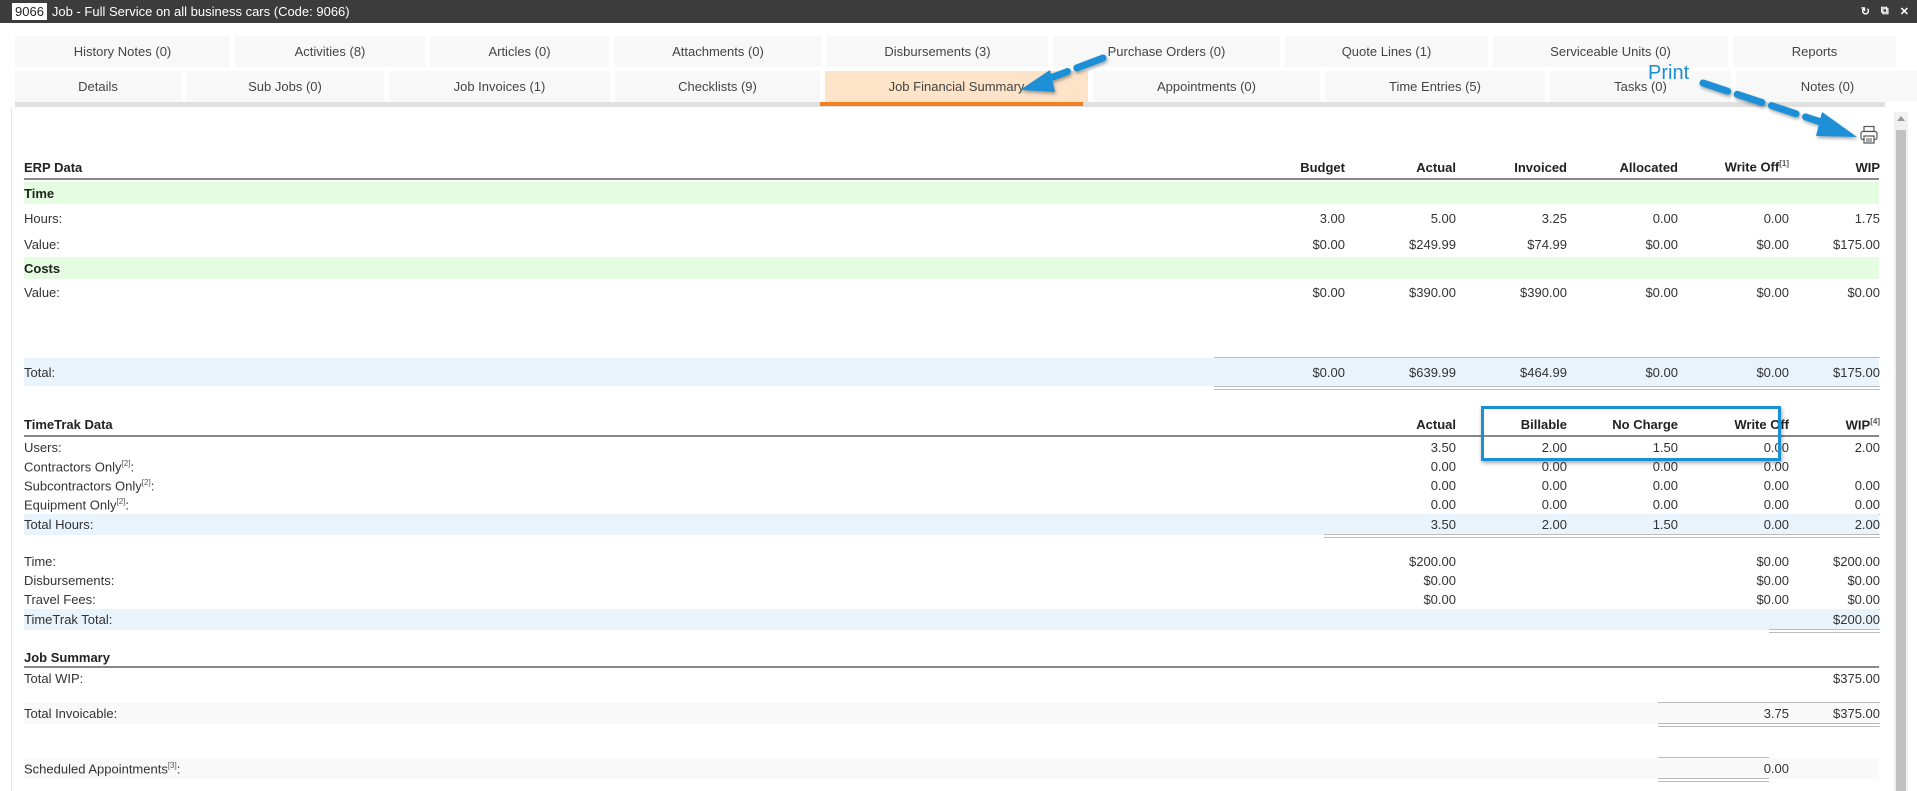  Describe the element at coordinates (1778, 108) in the screenshot. I see `arrow-to-print-icon` at that location.